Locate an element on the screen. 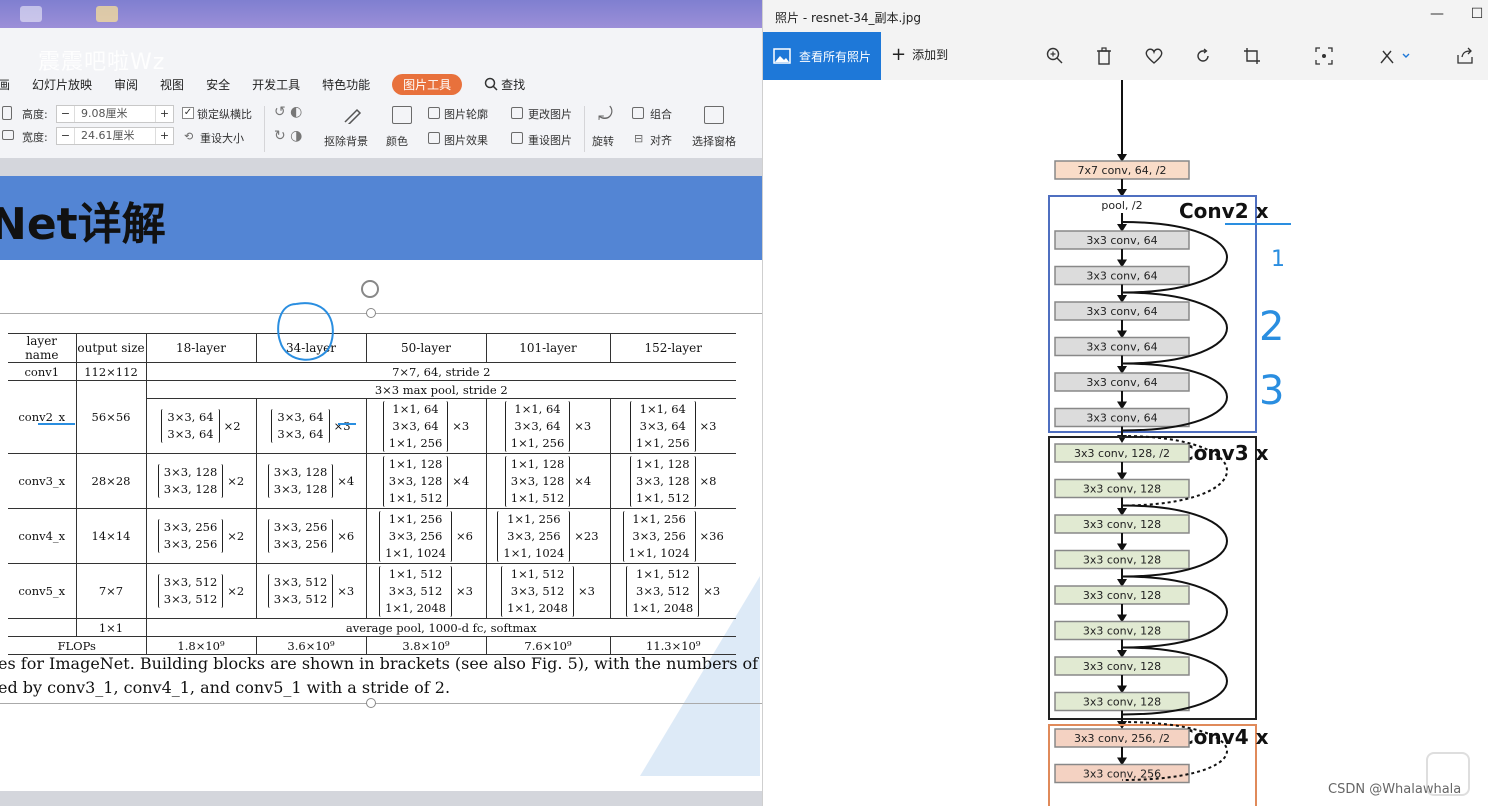 The height and width of the screenshot is (806, 1488). group-icon is located at coordinates (638, 113).